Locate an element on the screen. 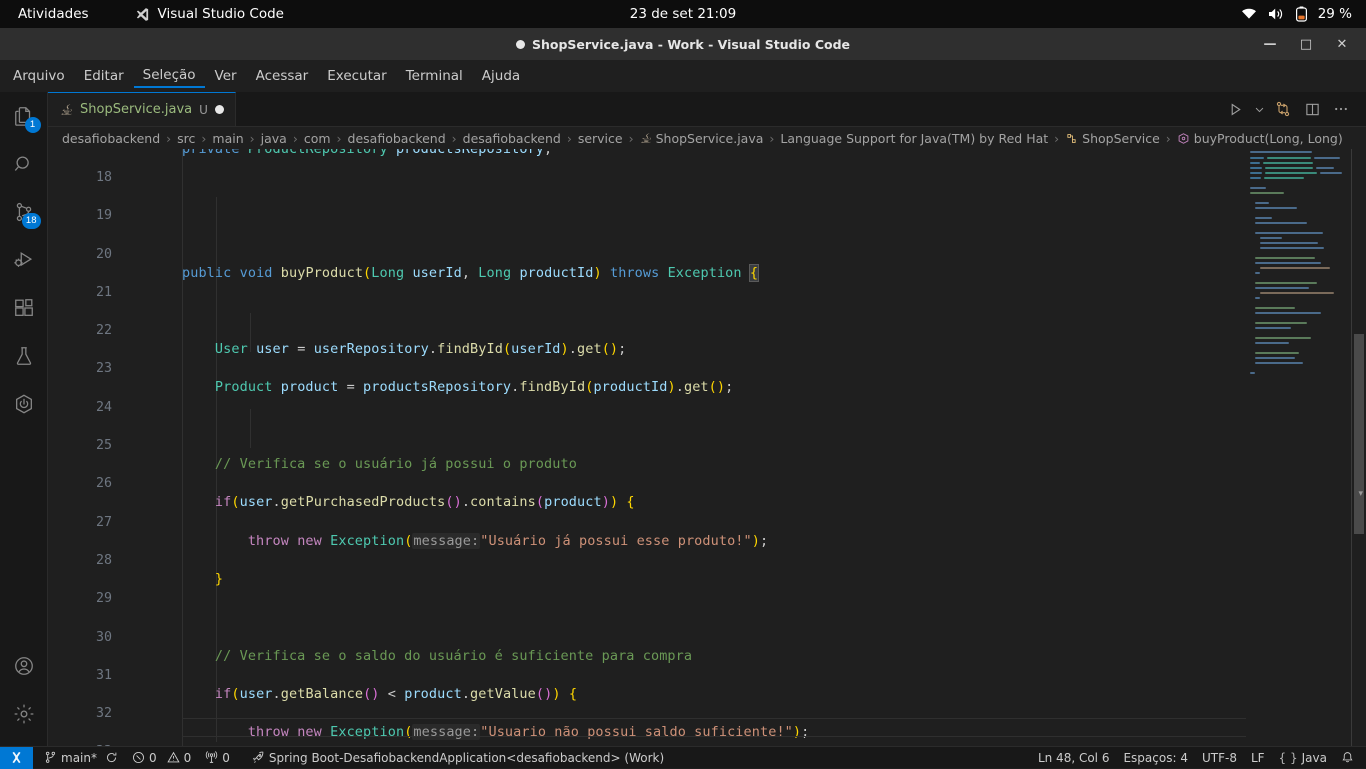 This screenshot has width=1366, height=769. editor-language: { } Java is located at coordinates (1303, 758).